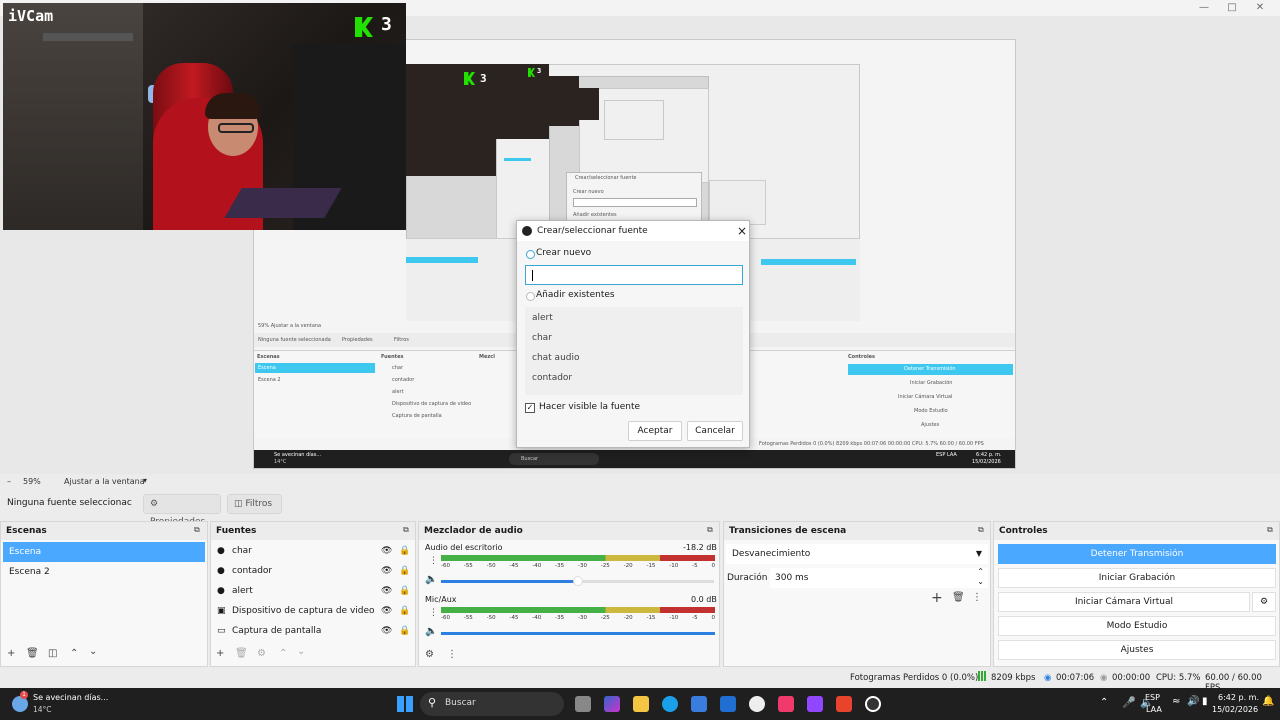 Image resolution: width=1280 pixels, height=720 pixels. I want to click on clock-time: 6:42 p. m., so click(1238, 697).